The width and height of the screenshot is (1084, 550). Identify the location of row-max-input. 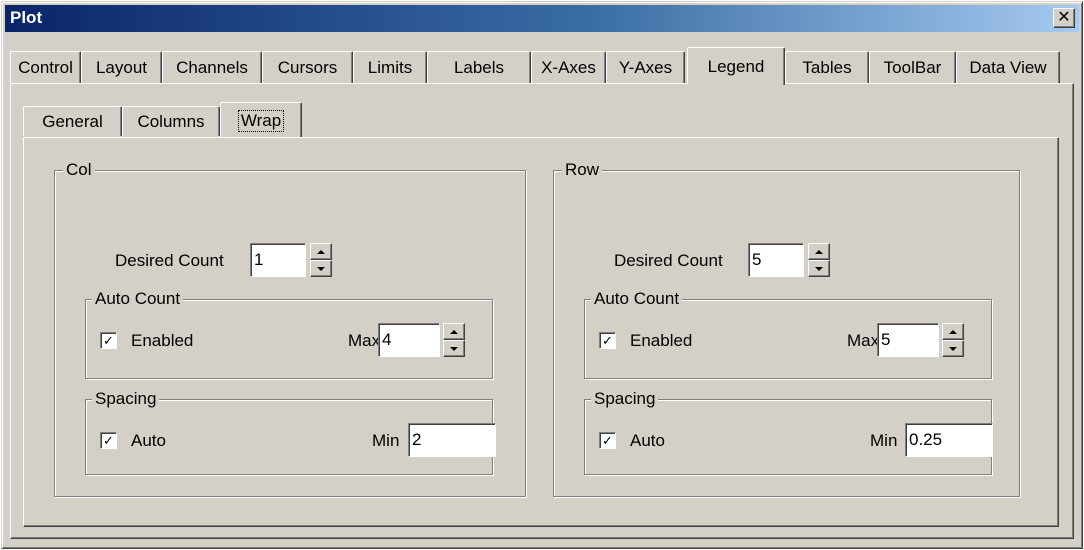
(908, 340).